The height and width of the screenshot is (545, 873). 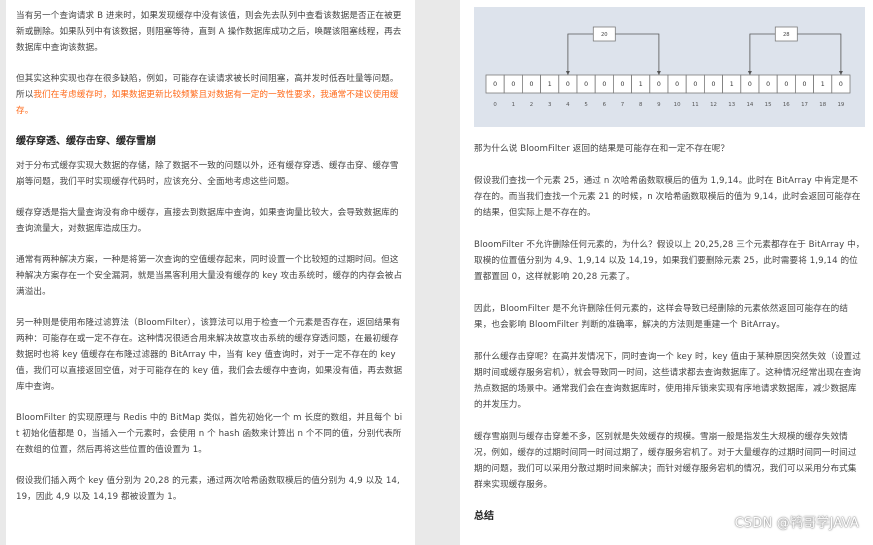 What do you see at coordinates (786, 105) in the screenshot?
I see `bit-index: 16` at bounding box center [786, 105].